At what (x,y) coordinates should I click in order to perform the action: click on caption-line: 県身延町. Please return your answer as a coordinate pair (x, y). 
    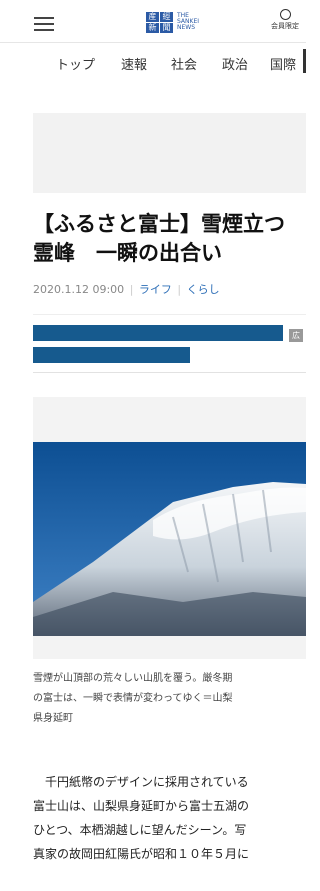
    Looking at the image, I should click on (53, 718).